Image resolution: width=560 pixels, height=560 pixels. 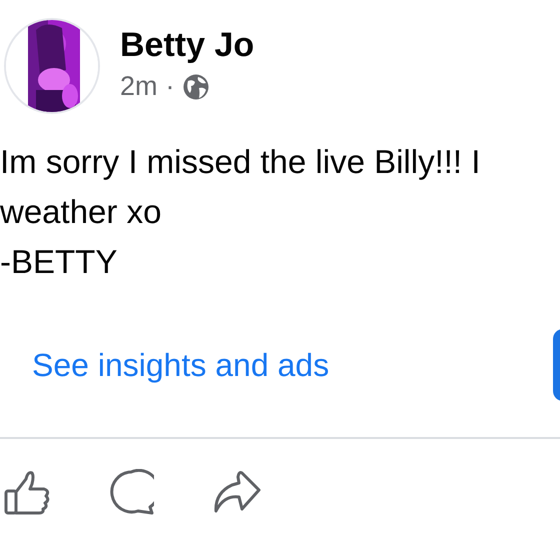 What do you see at coordinates (195, 87) in the screenshot?
I see `globe-icon` at bounding box center [195, 87].